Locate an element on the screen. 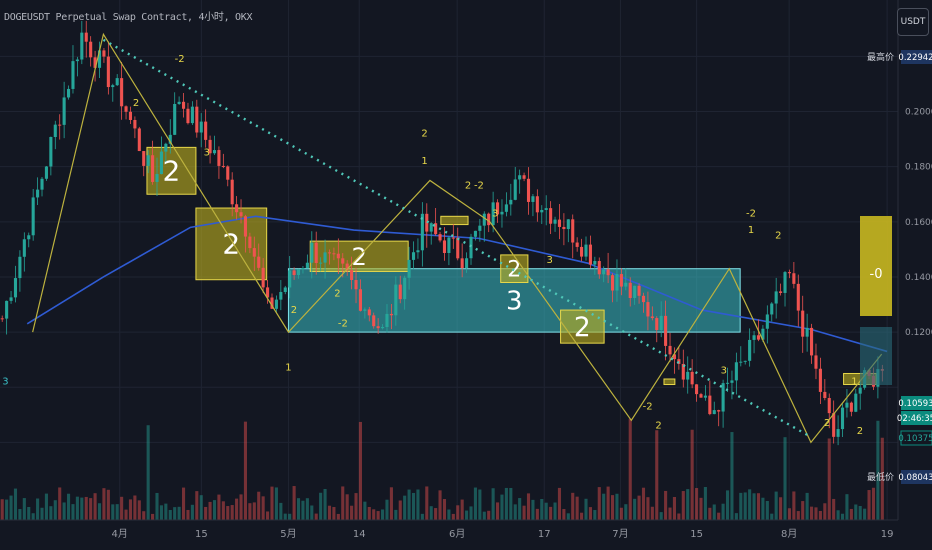 Image resolution: width=932 pixels, height=550 pixels. zone-label: 2 is located at coordinates (172, 171).